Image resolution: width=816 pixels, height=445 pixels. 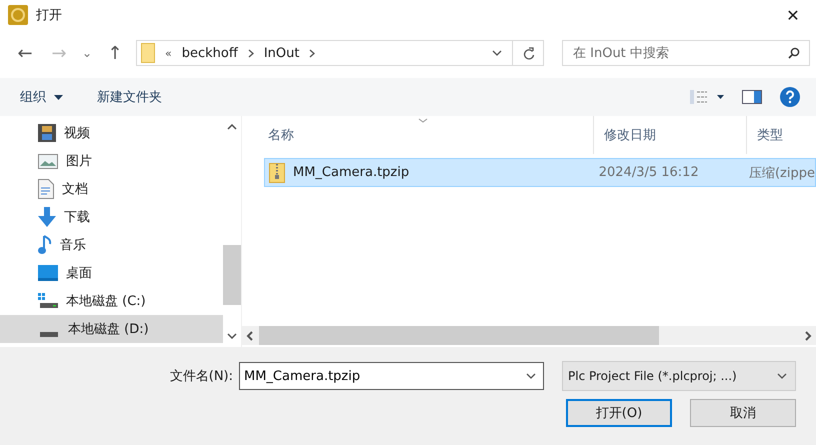 What do you see at coordinates (686, 53) in the screenshot?
I see `search-field: 在 InOut 中搜索` at bounding box center [686, 53].